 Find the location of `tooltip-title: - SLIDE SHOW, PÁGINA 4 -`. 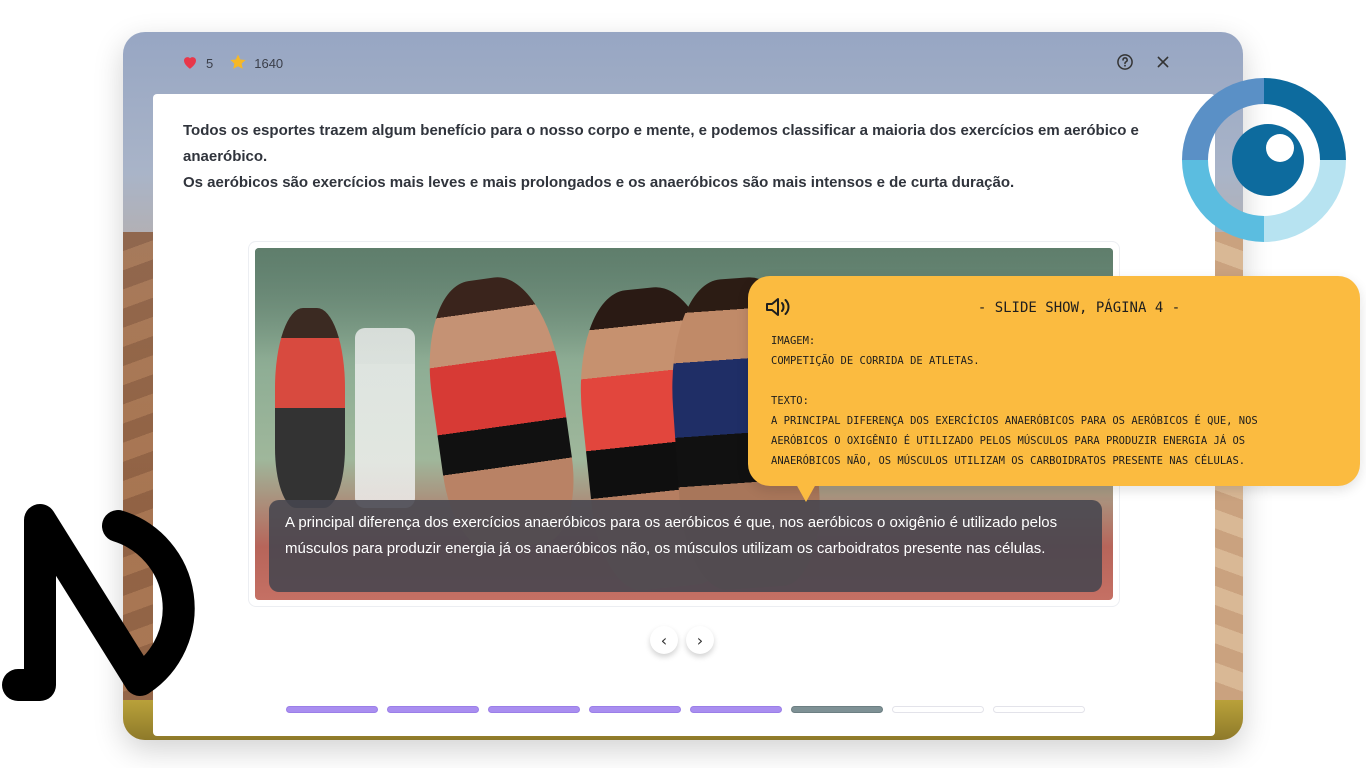

tooltip-title: - SLIDE SHOW, PÁGINA 4 - is located at coordinates (1079, 308).